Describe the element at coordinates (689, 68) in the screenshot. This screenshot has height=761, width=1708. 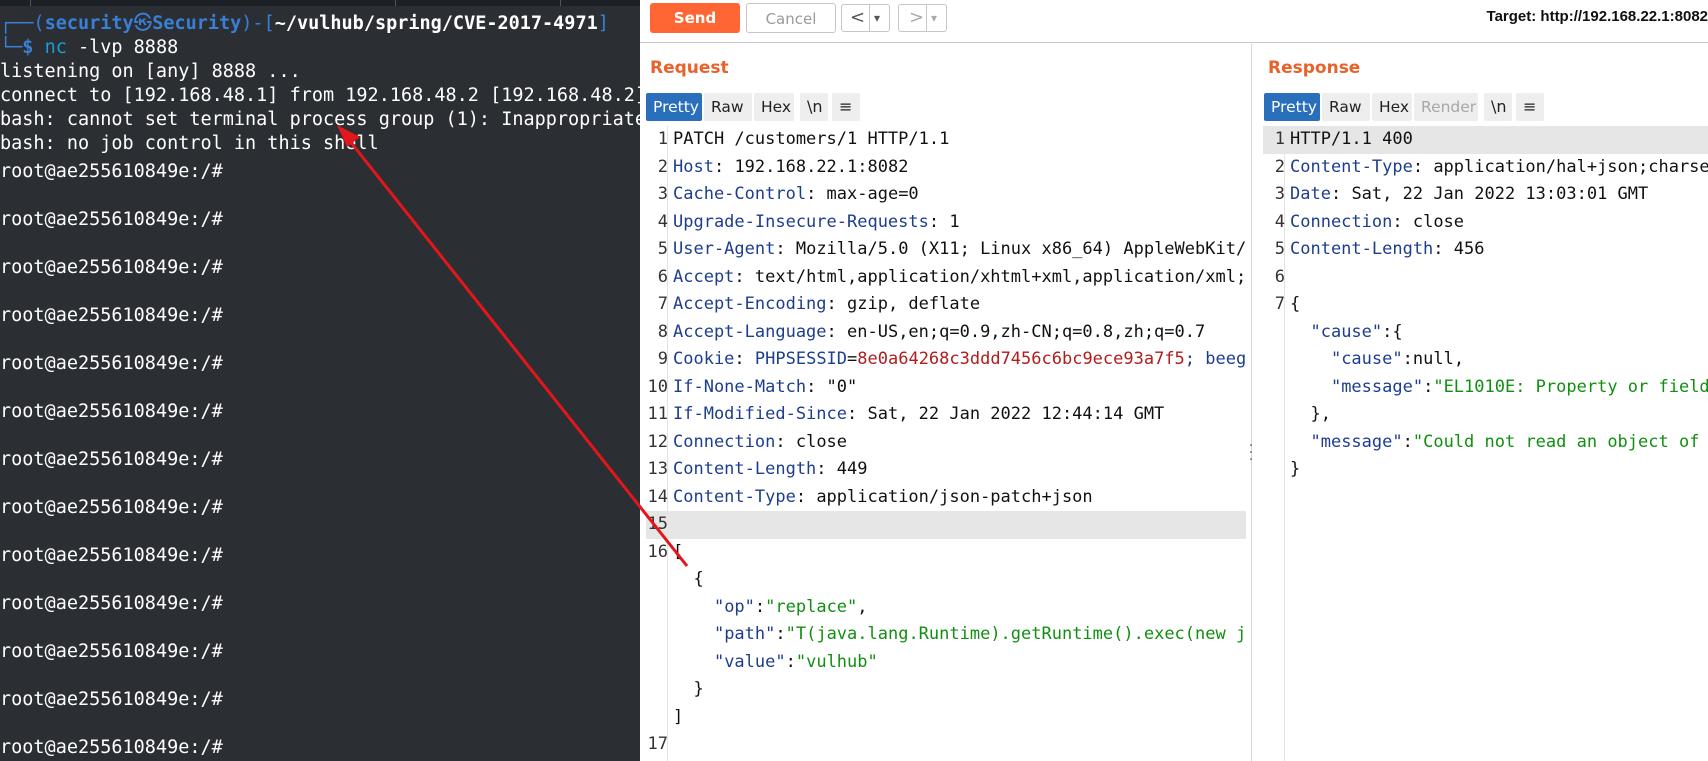
I see `request-panel-title: Request` at that location.